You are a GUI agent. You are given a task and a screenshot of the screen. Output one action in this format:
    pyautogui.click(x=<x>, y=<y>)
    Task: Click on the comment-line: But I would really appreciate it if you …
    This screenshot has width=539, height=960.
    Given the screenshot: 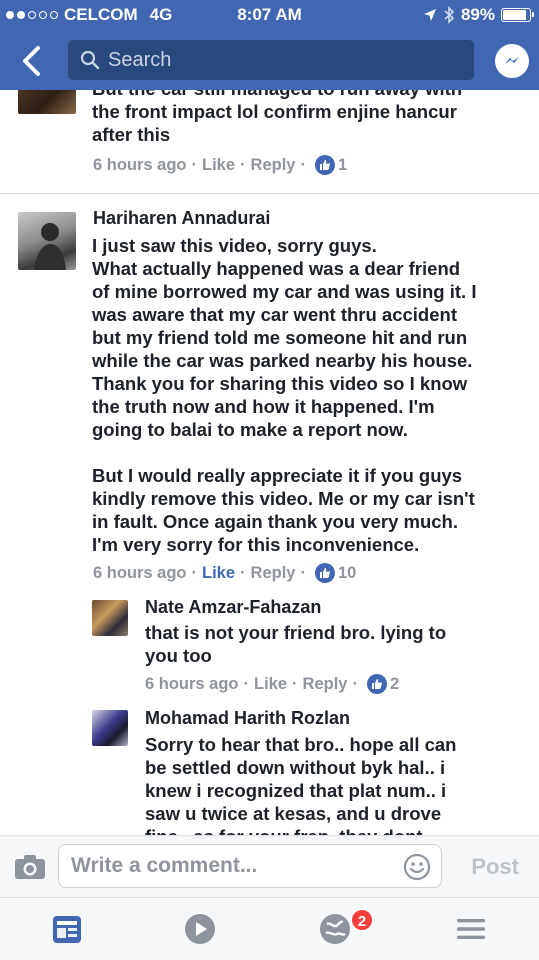 What is the action you would take?
    pyautogui.click(x=277, y=475)
    